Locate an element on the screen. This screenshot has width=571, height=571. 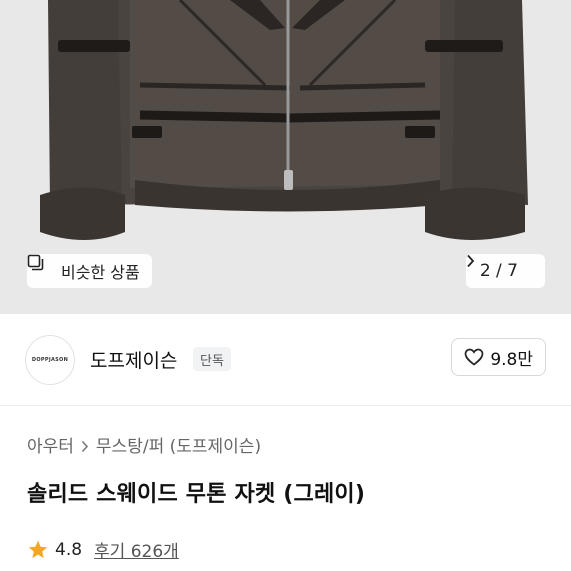
like-button: 9.8만 is located at coordinates (498, 357).